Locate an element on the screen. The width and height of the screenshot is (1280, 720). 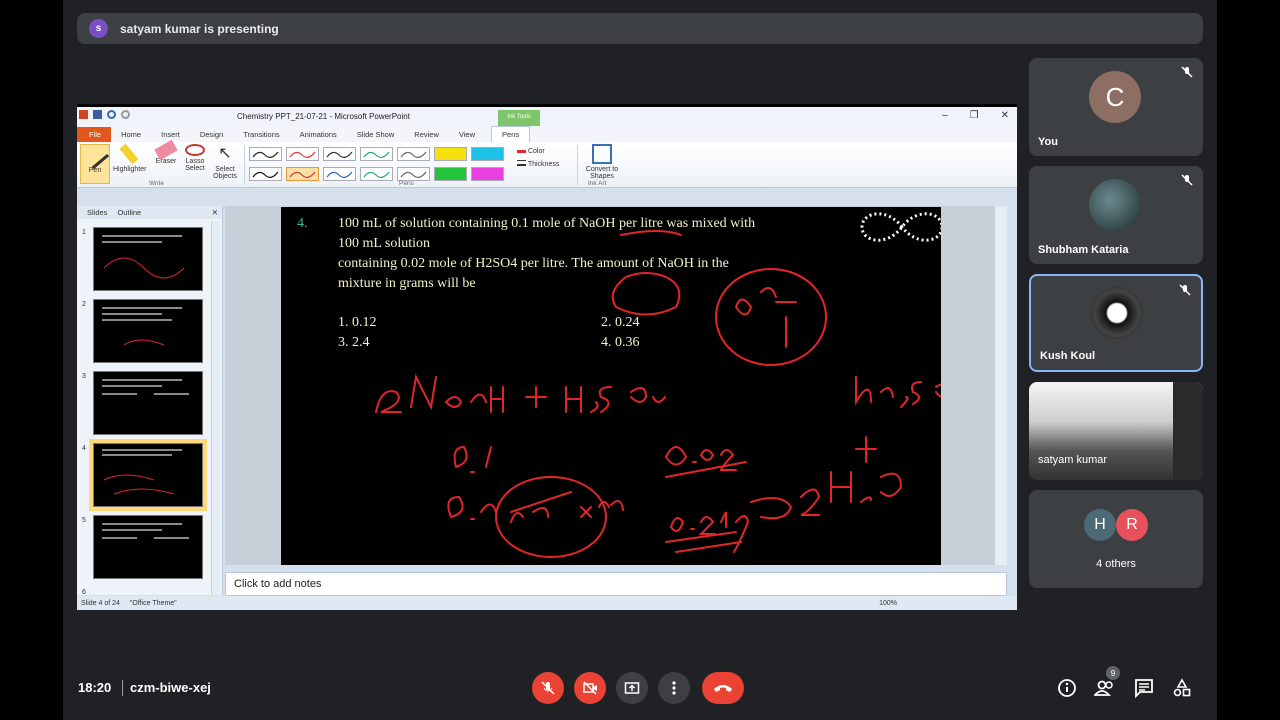
slides-panel: Slides Outline ✕ 1 2 3 4 5 6 is located at coordinates (150, 400).